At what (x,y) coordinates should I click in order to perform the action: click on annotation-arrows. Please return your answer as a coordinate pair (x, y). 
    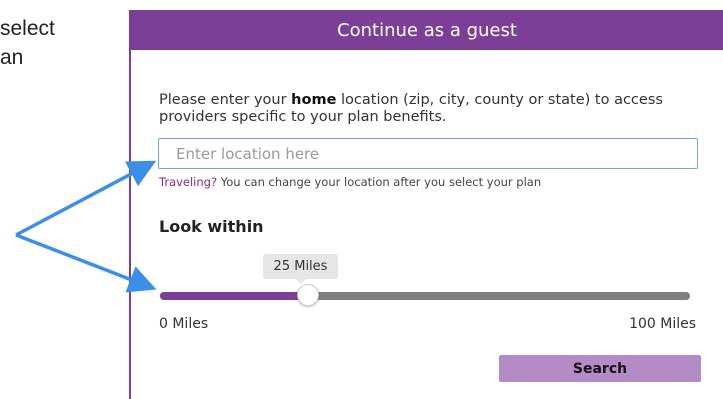
    Looking at the image, I should click on (86, 226).